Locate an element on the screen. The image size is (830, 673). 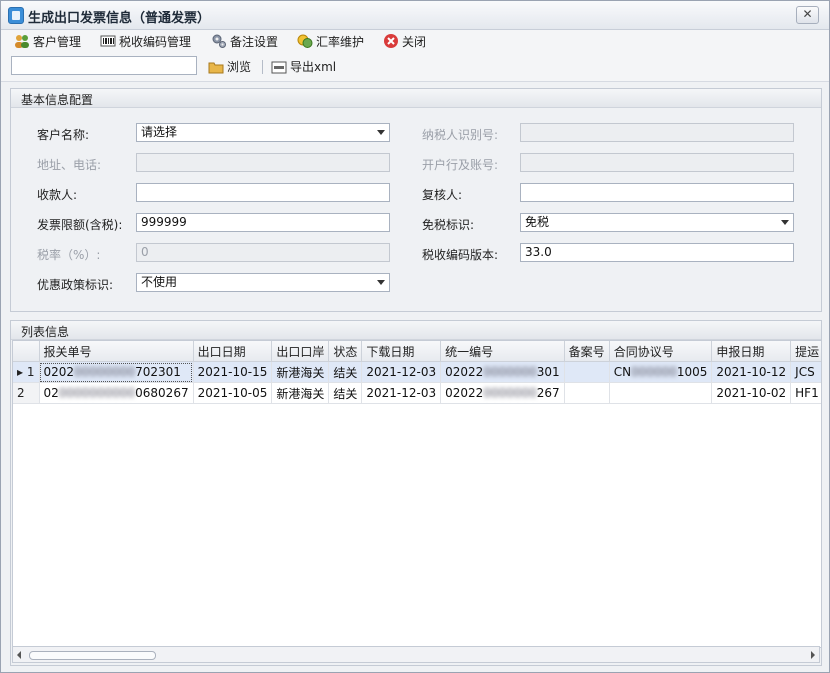
barcode-icon is located at coordinates (108, 41).